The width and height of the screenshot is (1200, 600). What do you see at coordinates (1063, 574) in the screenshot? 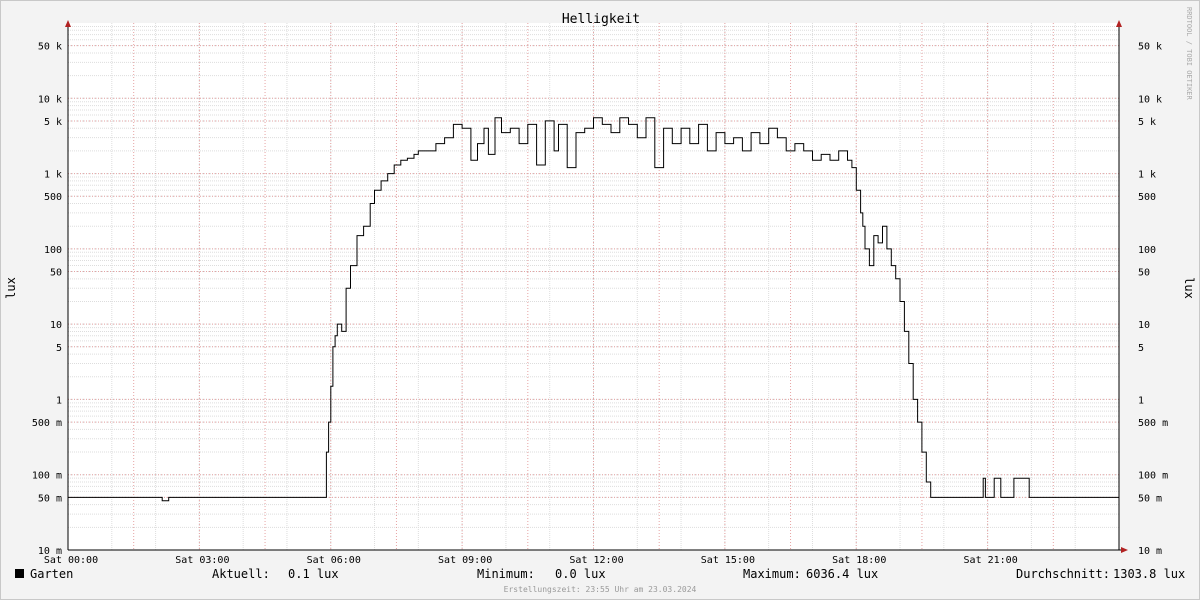
I see `average-label: Durchschnitt:` at bounding box center [1063, 574].